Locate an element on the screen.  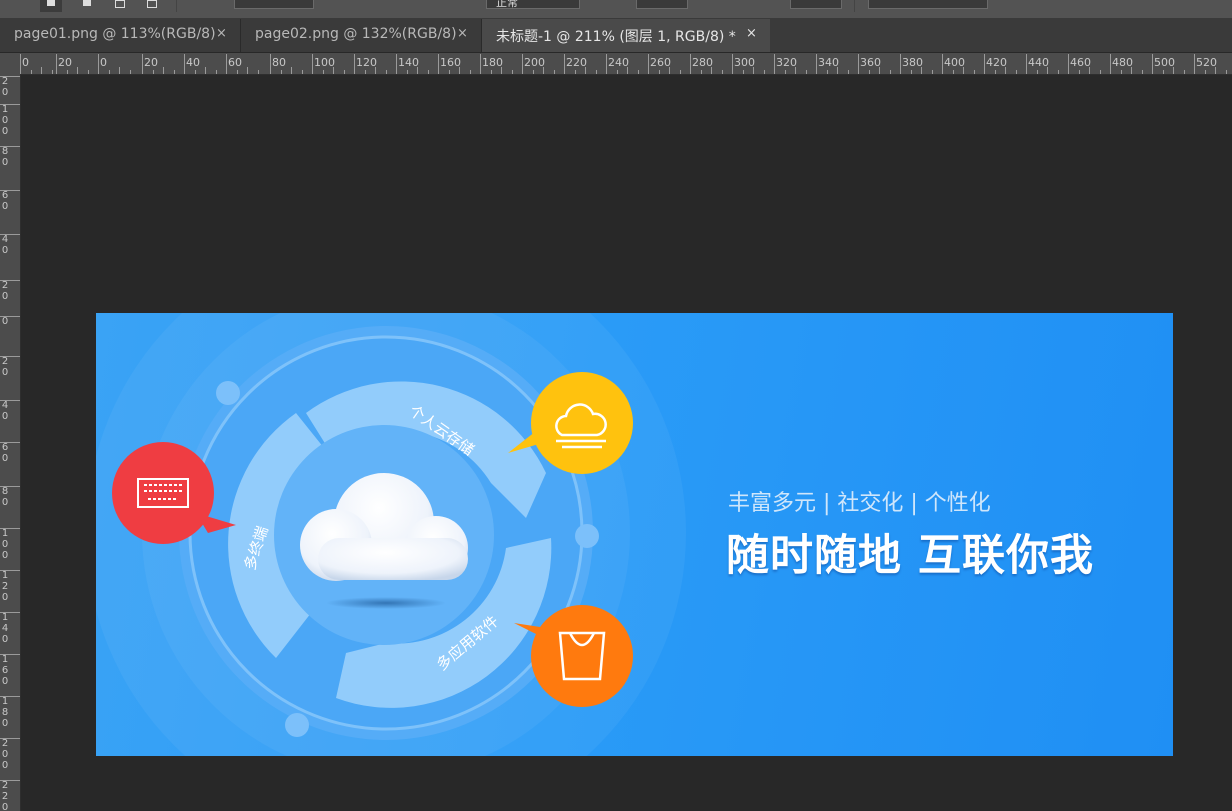
ruler-label: 440 is located at coordinates (1038, 62).